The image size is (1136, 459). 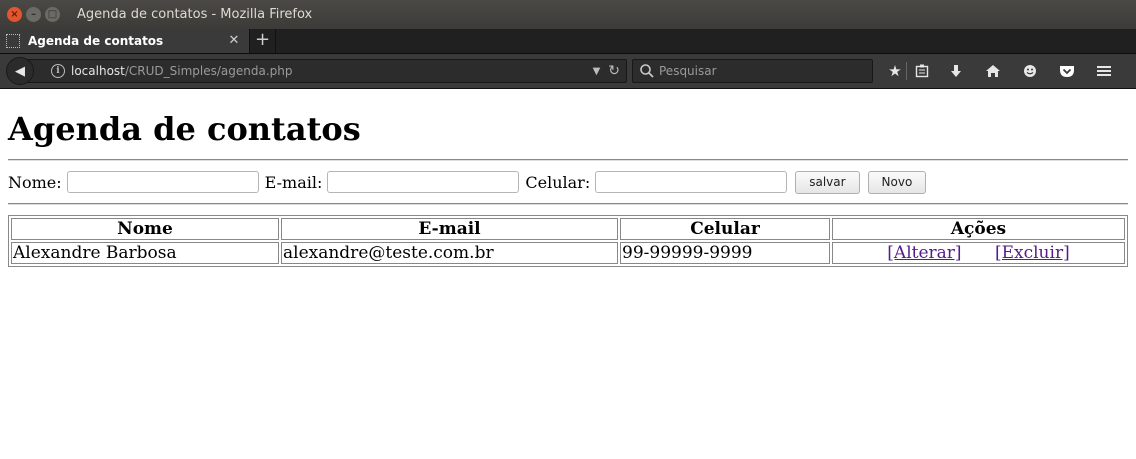 What do you see at coordinates (597, 71) in the screenshot?
I see `url-dropdown-icon: ▼` at bounding box center [597, 71].